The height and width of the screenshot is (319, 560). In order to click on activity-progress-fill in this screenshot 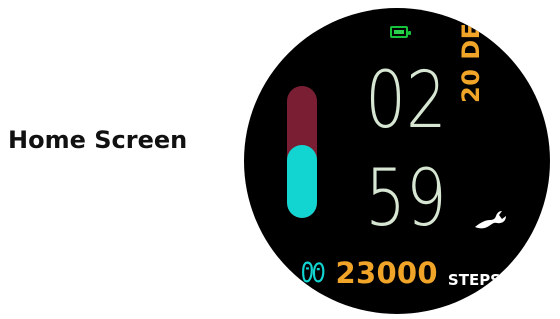, I will do `click(302, 181)`.